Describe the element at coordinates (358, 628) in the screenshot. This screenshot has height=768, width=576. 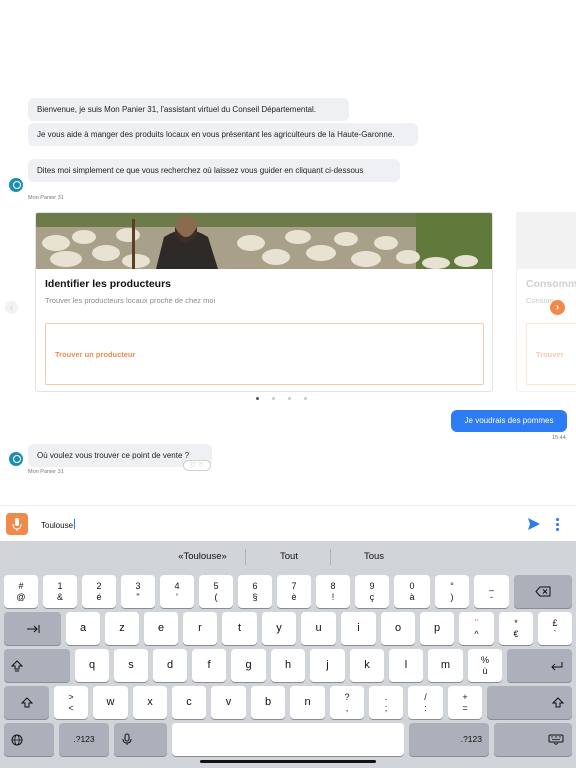
I see `key-i: i` at that location.